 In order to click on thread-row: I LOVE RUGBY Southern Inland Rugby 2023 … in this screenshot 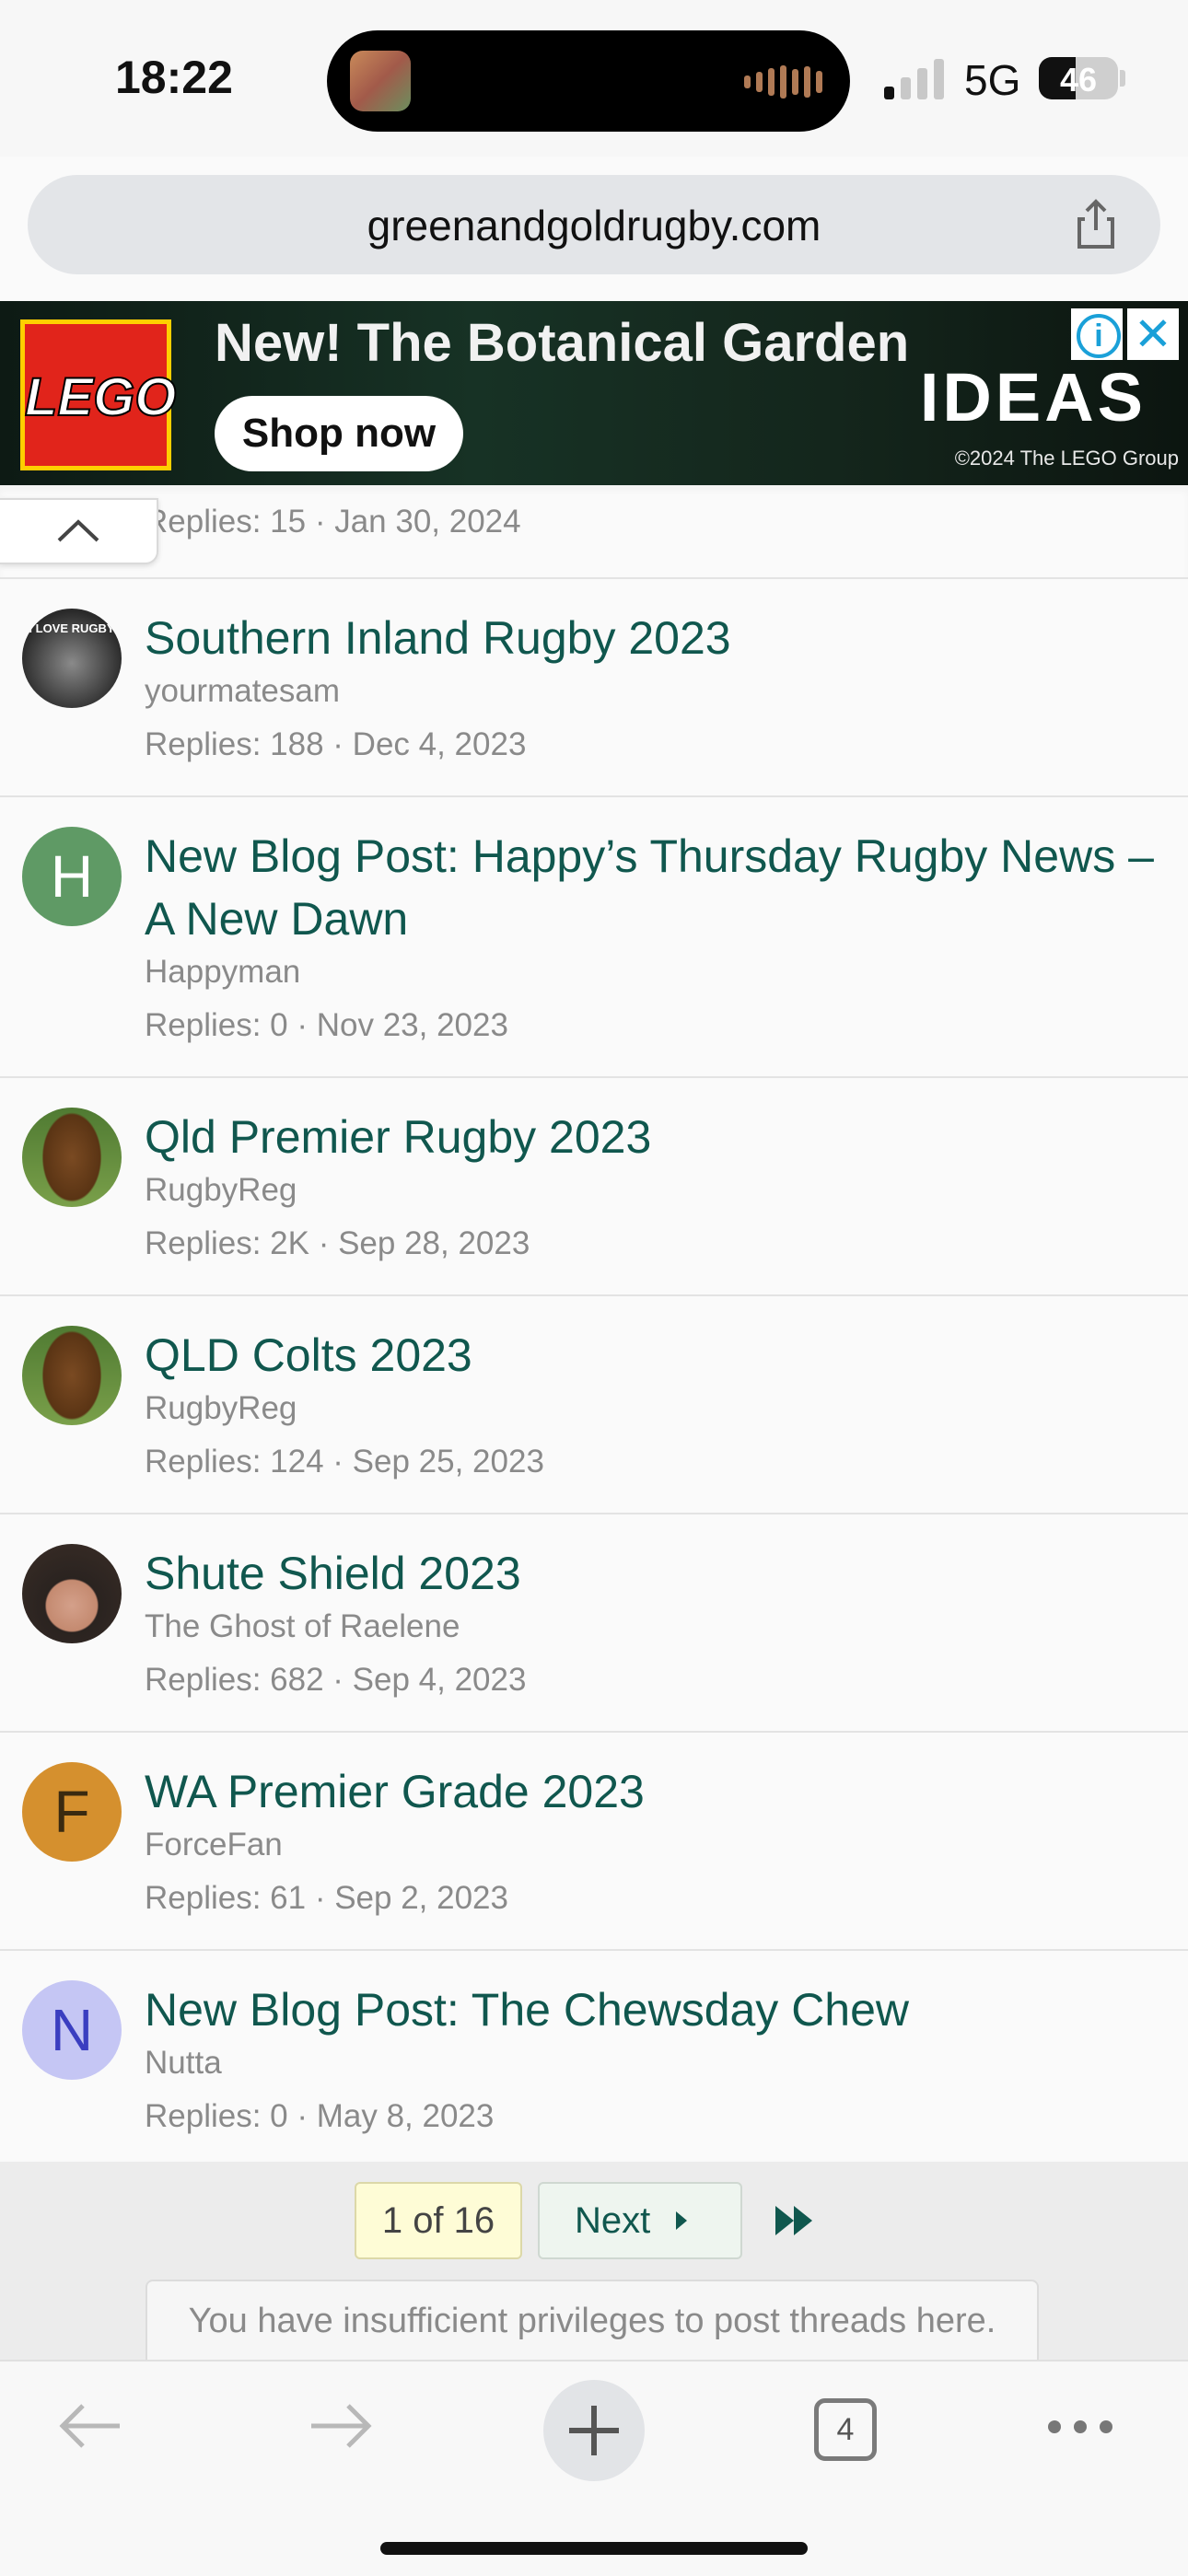, I will do `click(594, 688)`.